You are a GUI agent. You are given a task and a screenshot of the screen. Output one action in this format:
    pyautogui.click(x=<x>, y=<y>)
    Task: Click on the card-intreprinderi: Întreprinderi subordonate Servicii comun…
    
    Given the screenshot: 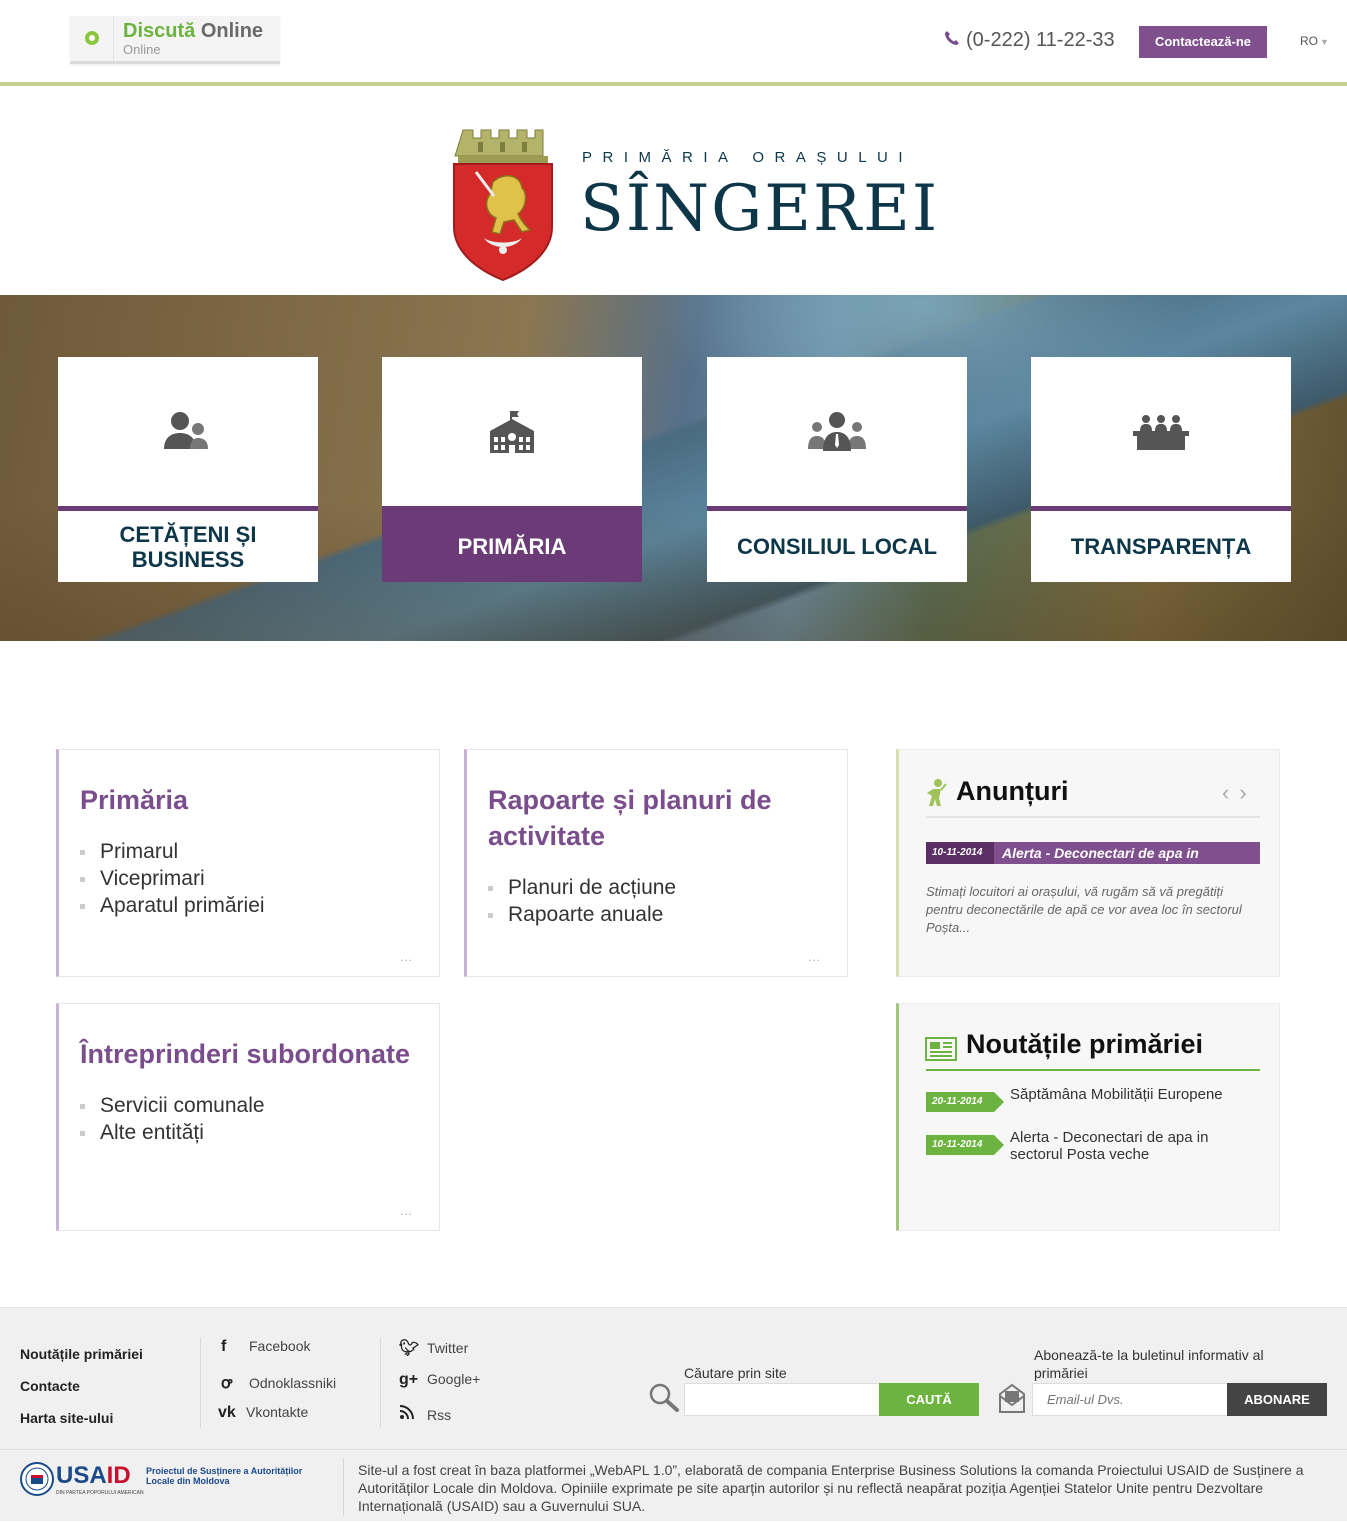 What is the action you would take?
    pyautogui.click(x=248, y=1117)
    